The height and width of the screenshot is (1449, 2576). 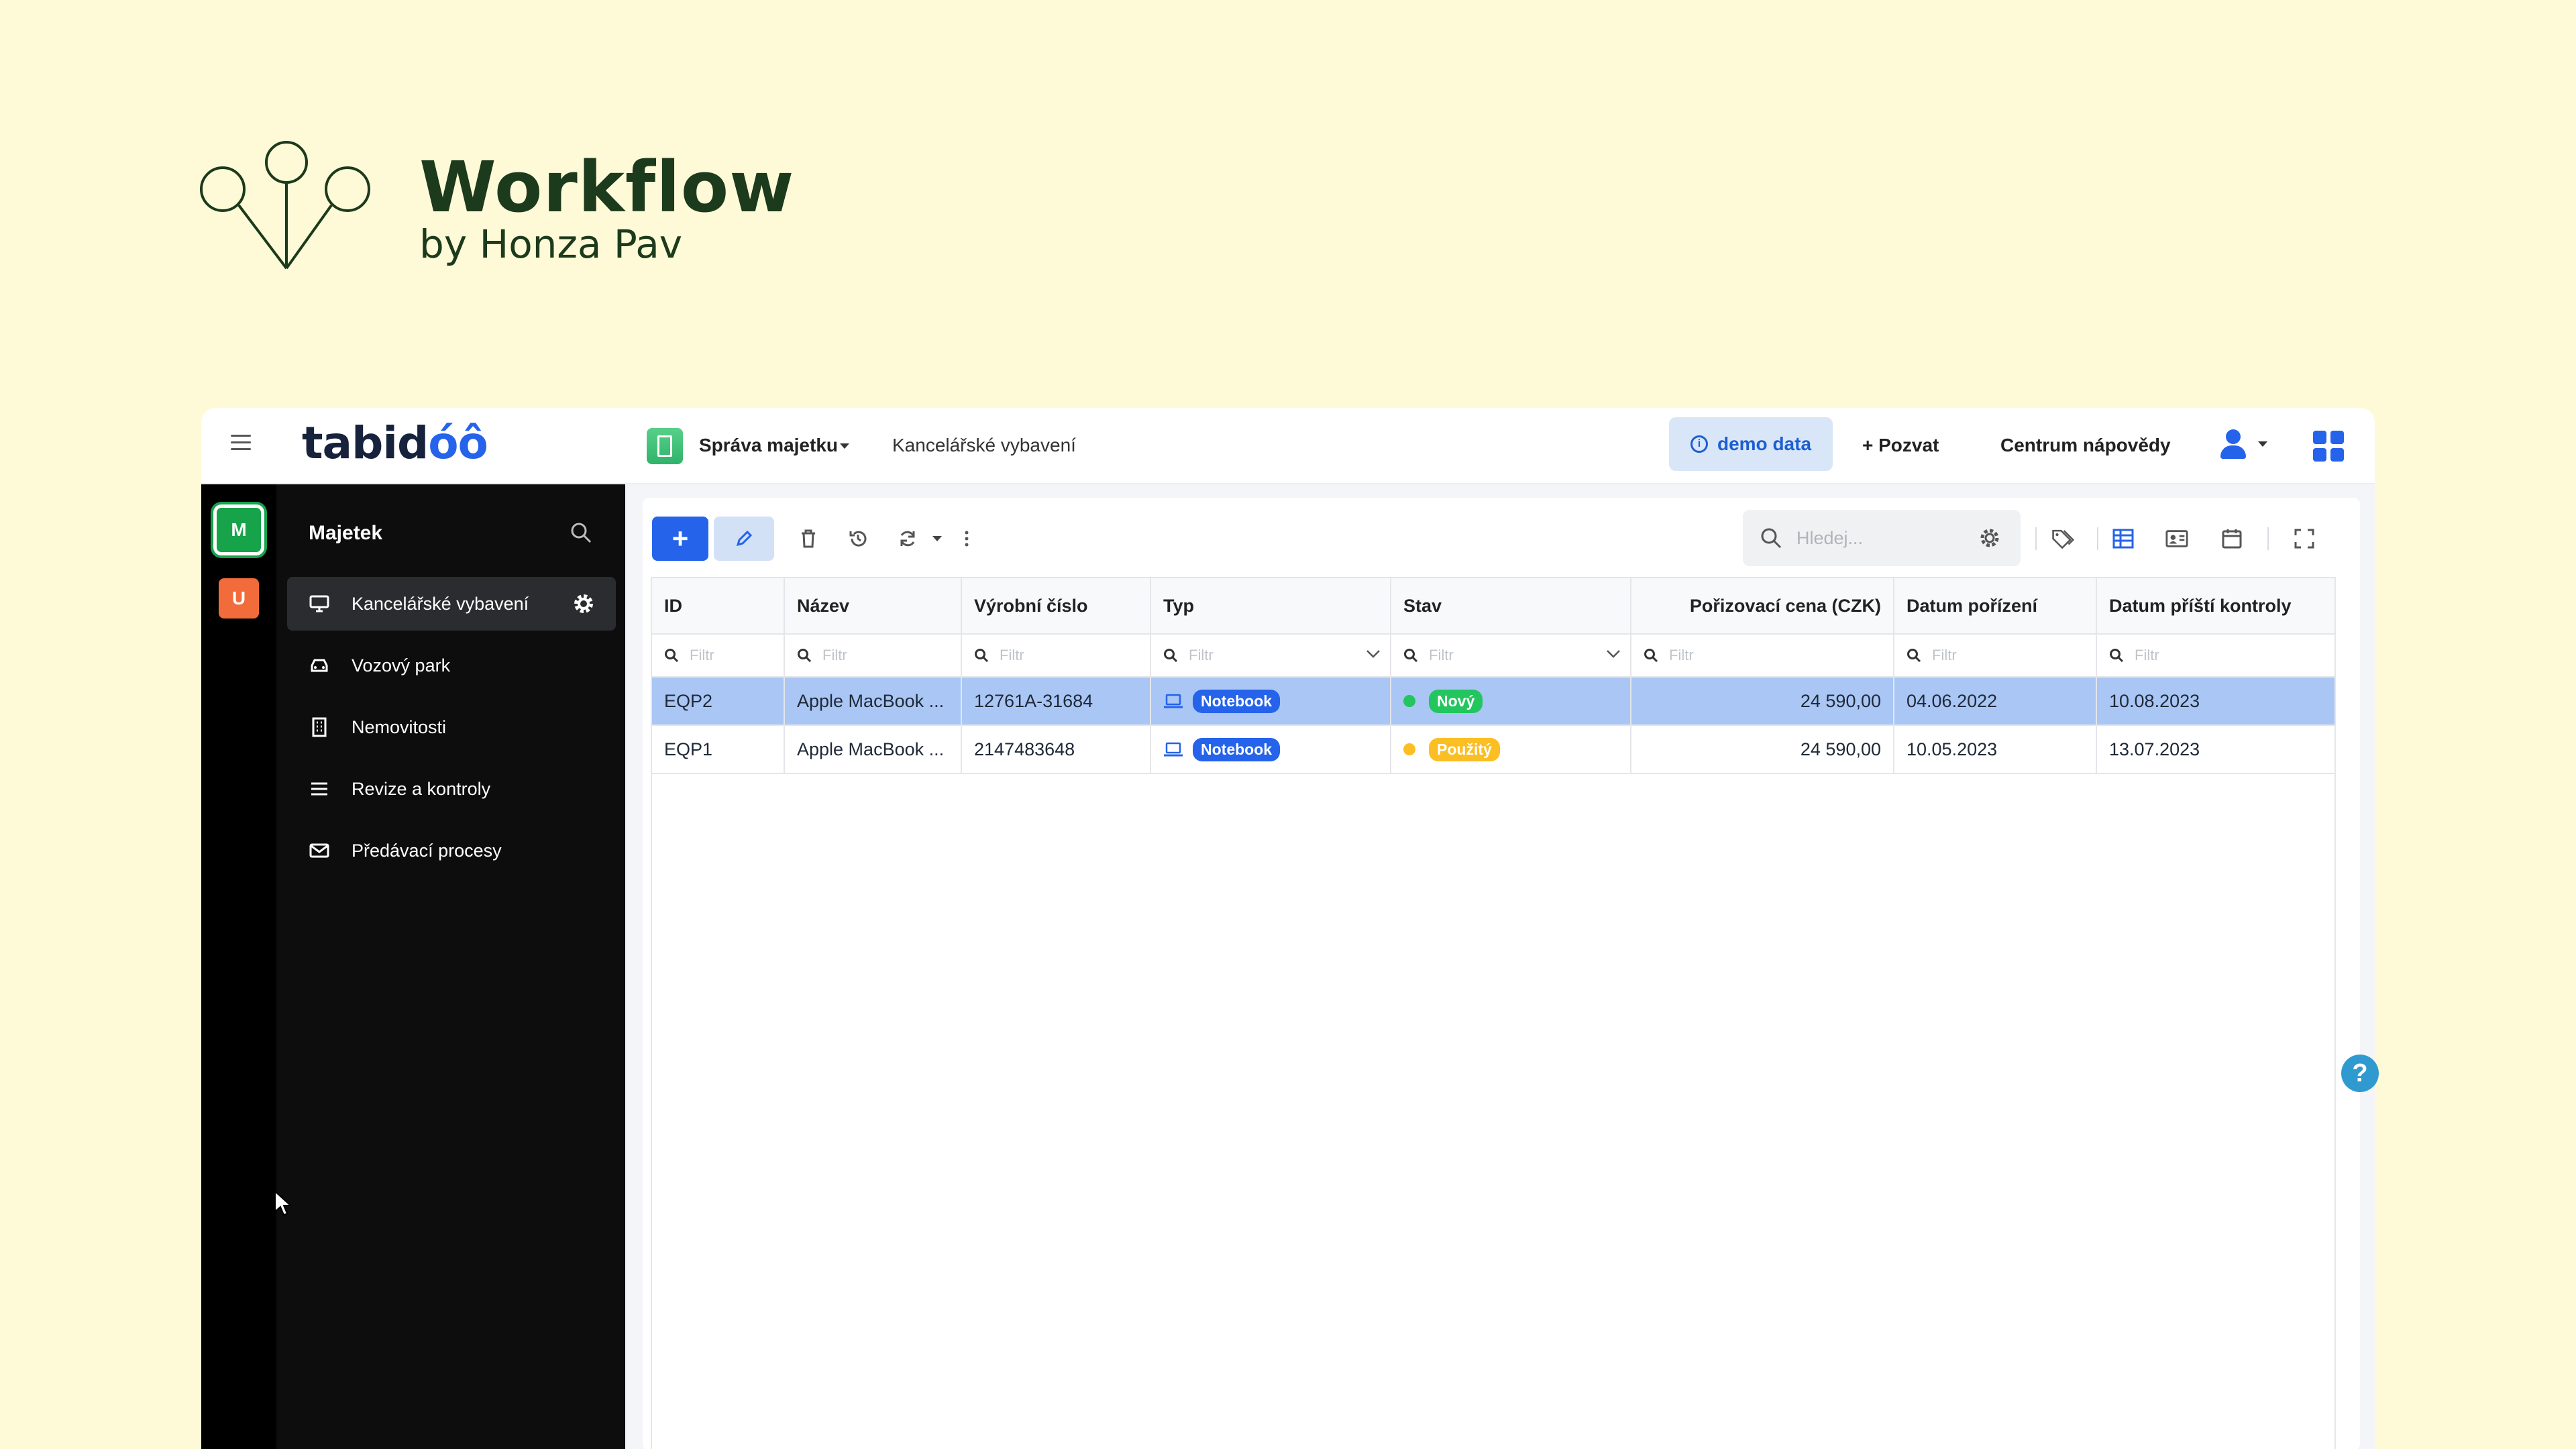 I want to click on edit-button, so click(x=744, y=539).